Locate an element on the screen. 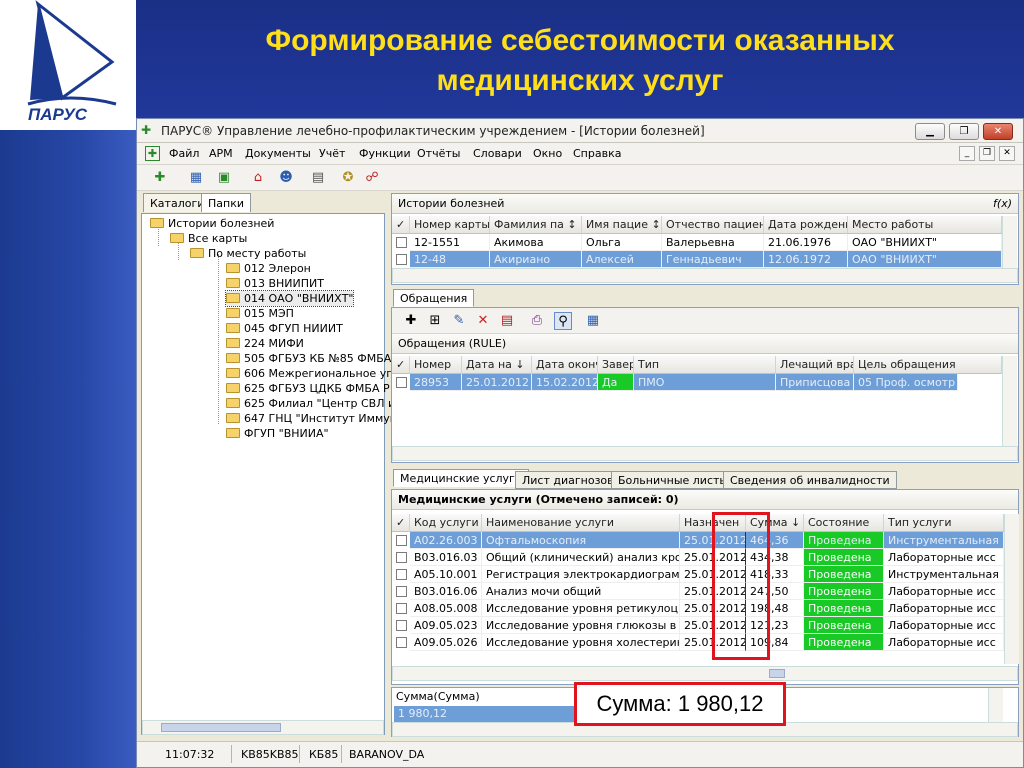 This screenshot has width=1024, height=768. tree-item: Истории болезней is located at coordinates (212, 223).